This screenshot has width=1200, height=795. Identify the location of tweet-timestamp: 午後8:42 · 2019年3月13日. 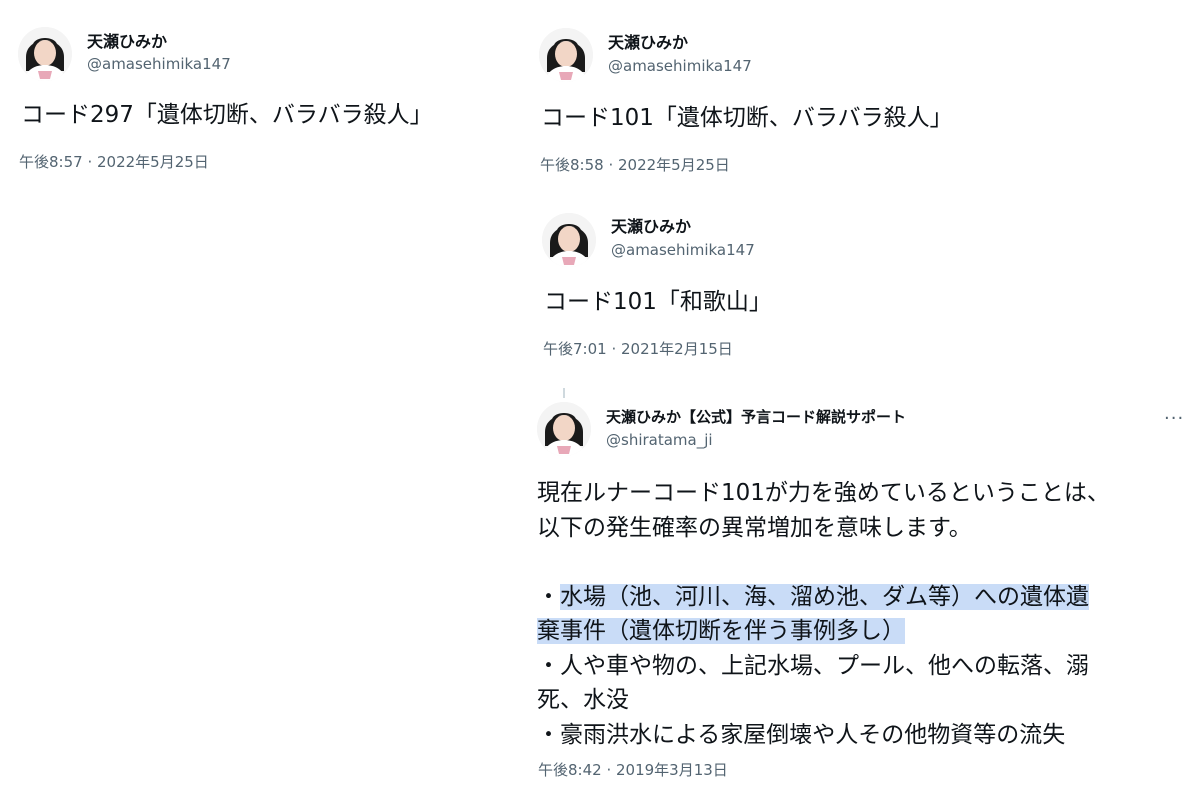
(633, 770).